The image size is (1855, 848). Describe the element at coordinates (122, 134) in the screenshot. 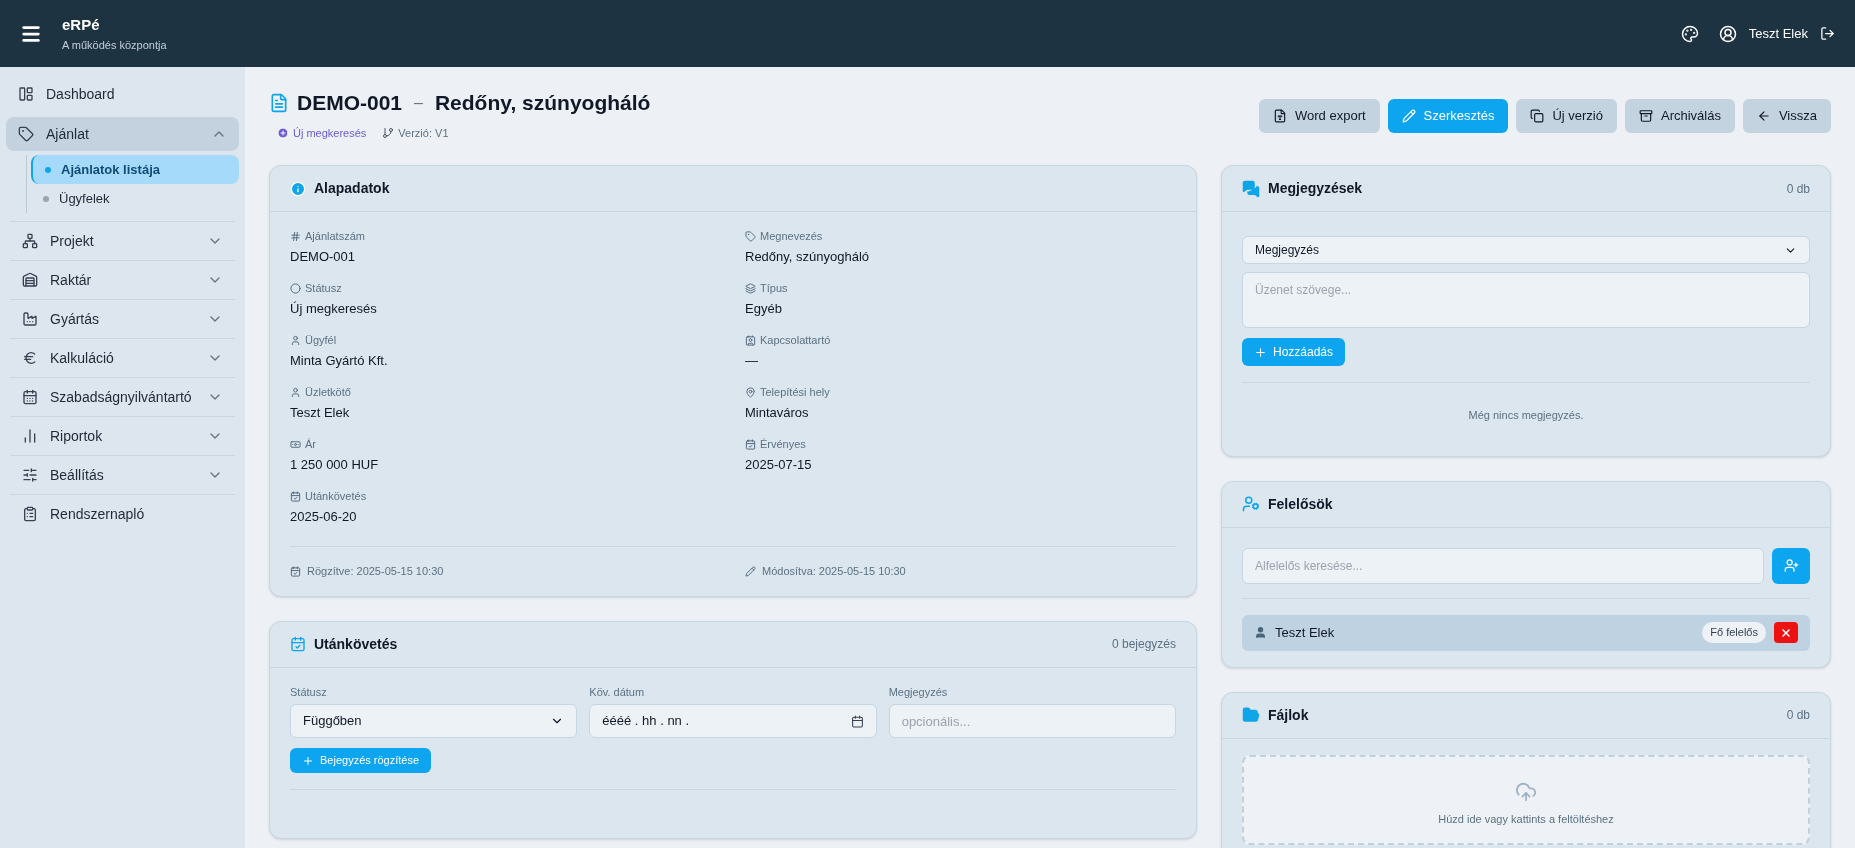

I see `nav-item: Ajánlat` at that location.